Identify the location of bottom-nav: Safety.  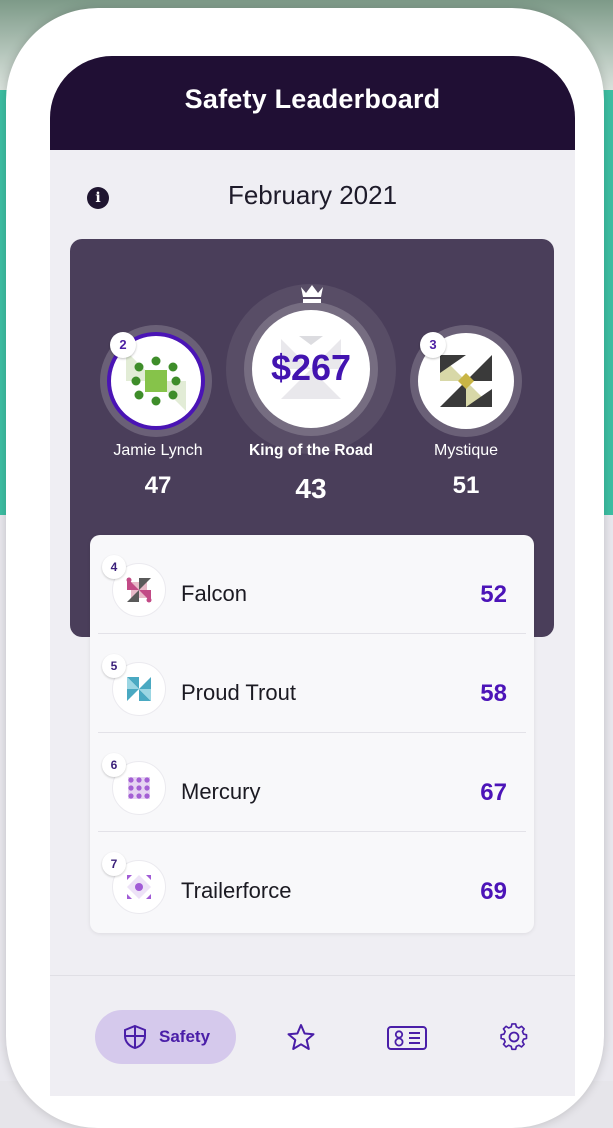
(312, 1035).